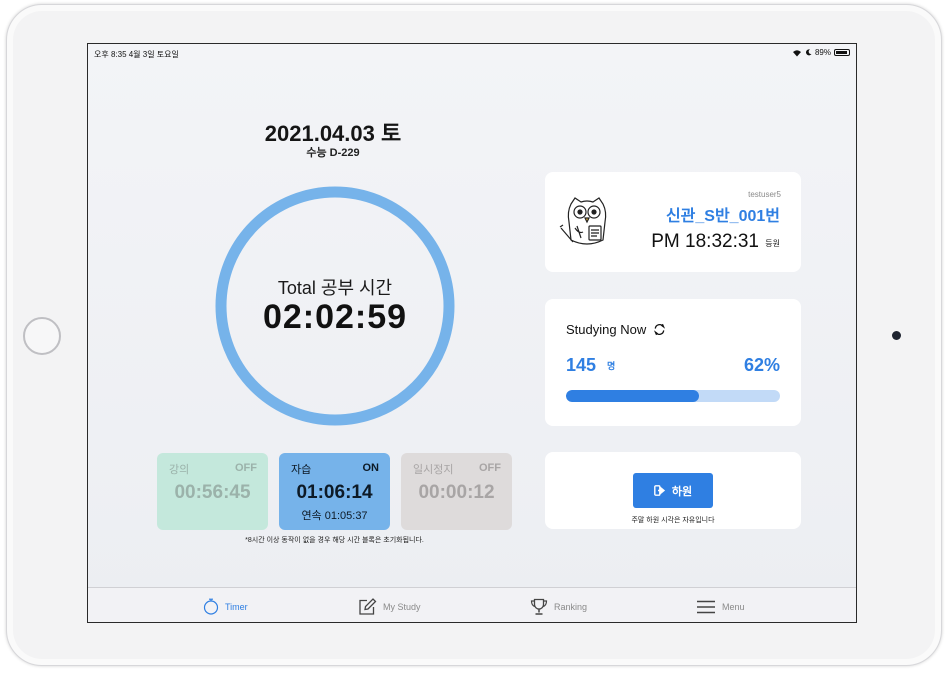 This screenshot has width=946, height=680. Describe the element at coordinates (583, 221) in the screenshot. I see `owl-mascot-icon` at that location.